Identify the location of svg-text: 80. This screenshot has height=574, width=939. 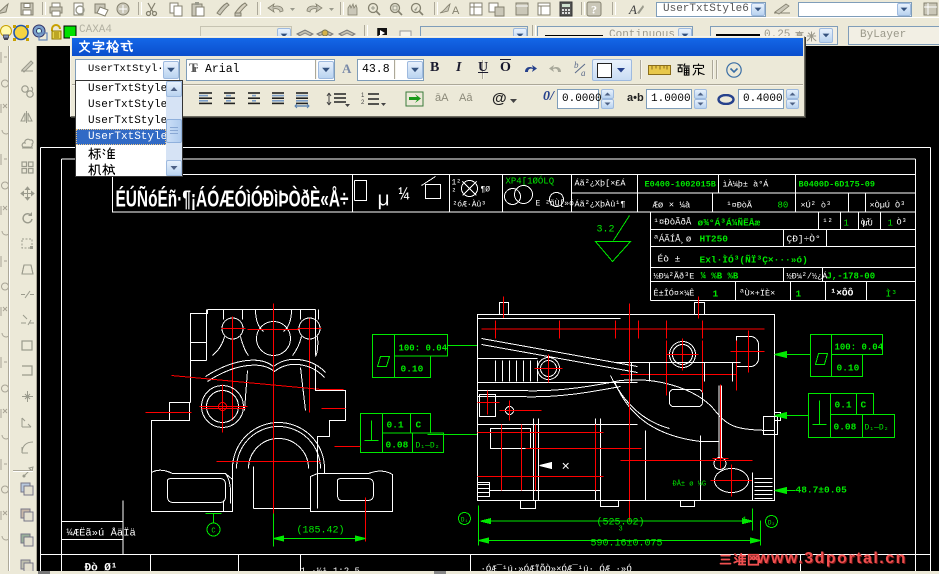
(783, 206).